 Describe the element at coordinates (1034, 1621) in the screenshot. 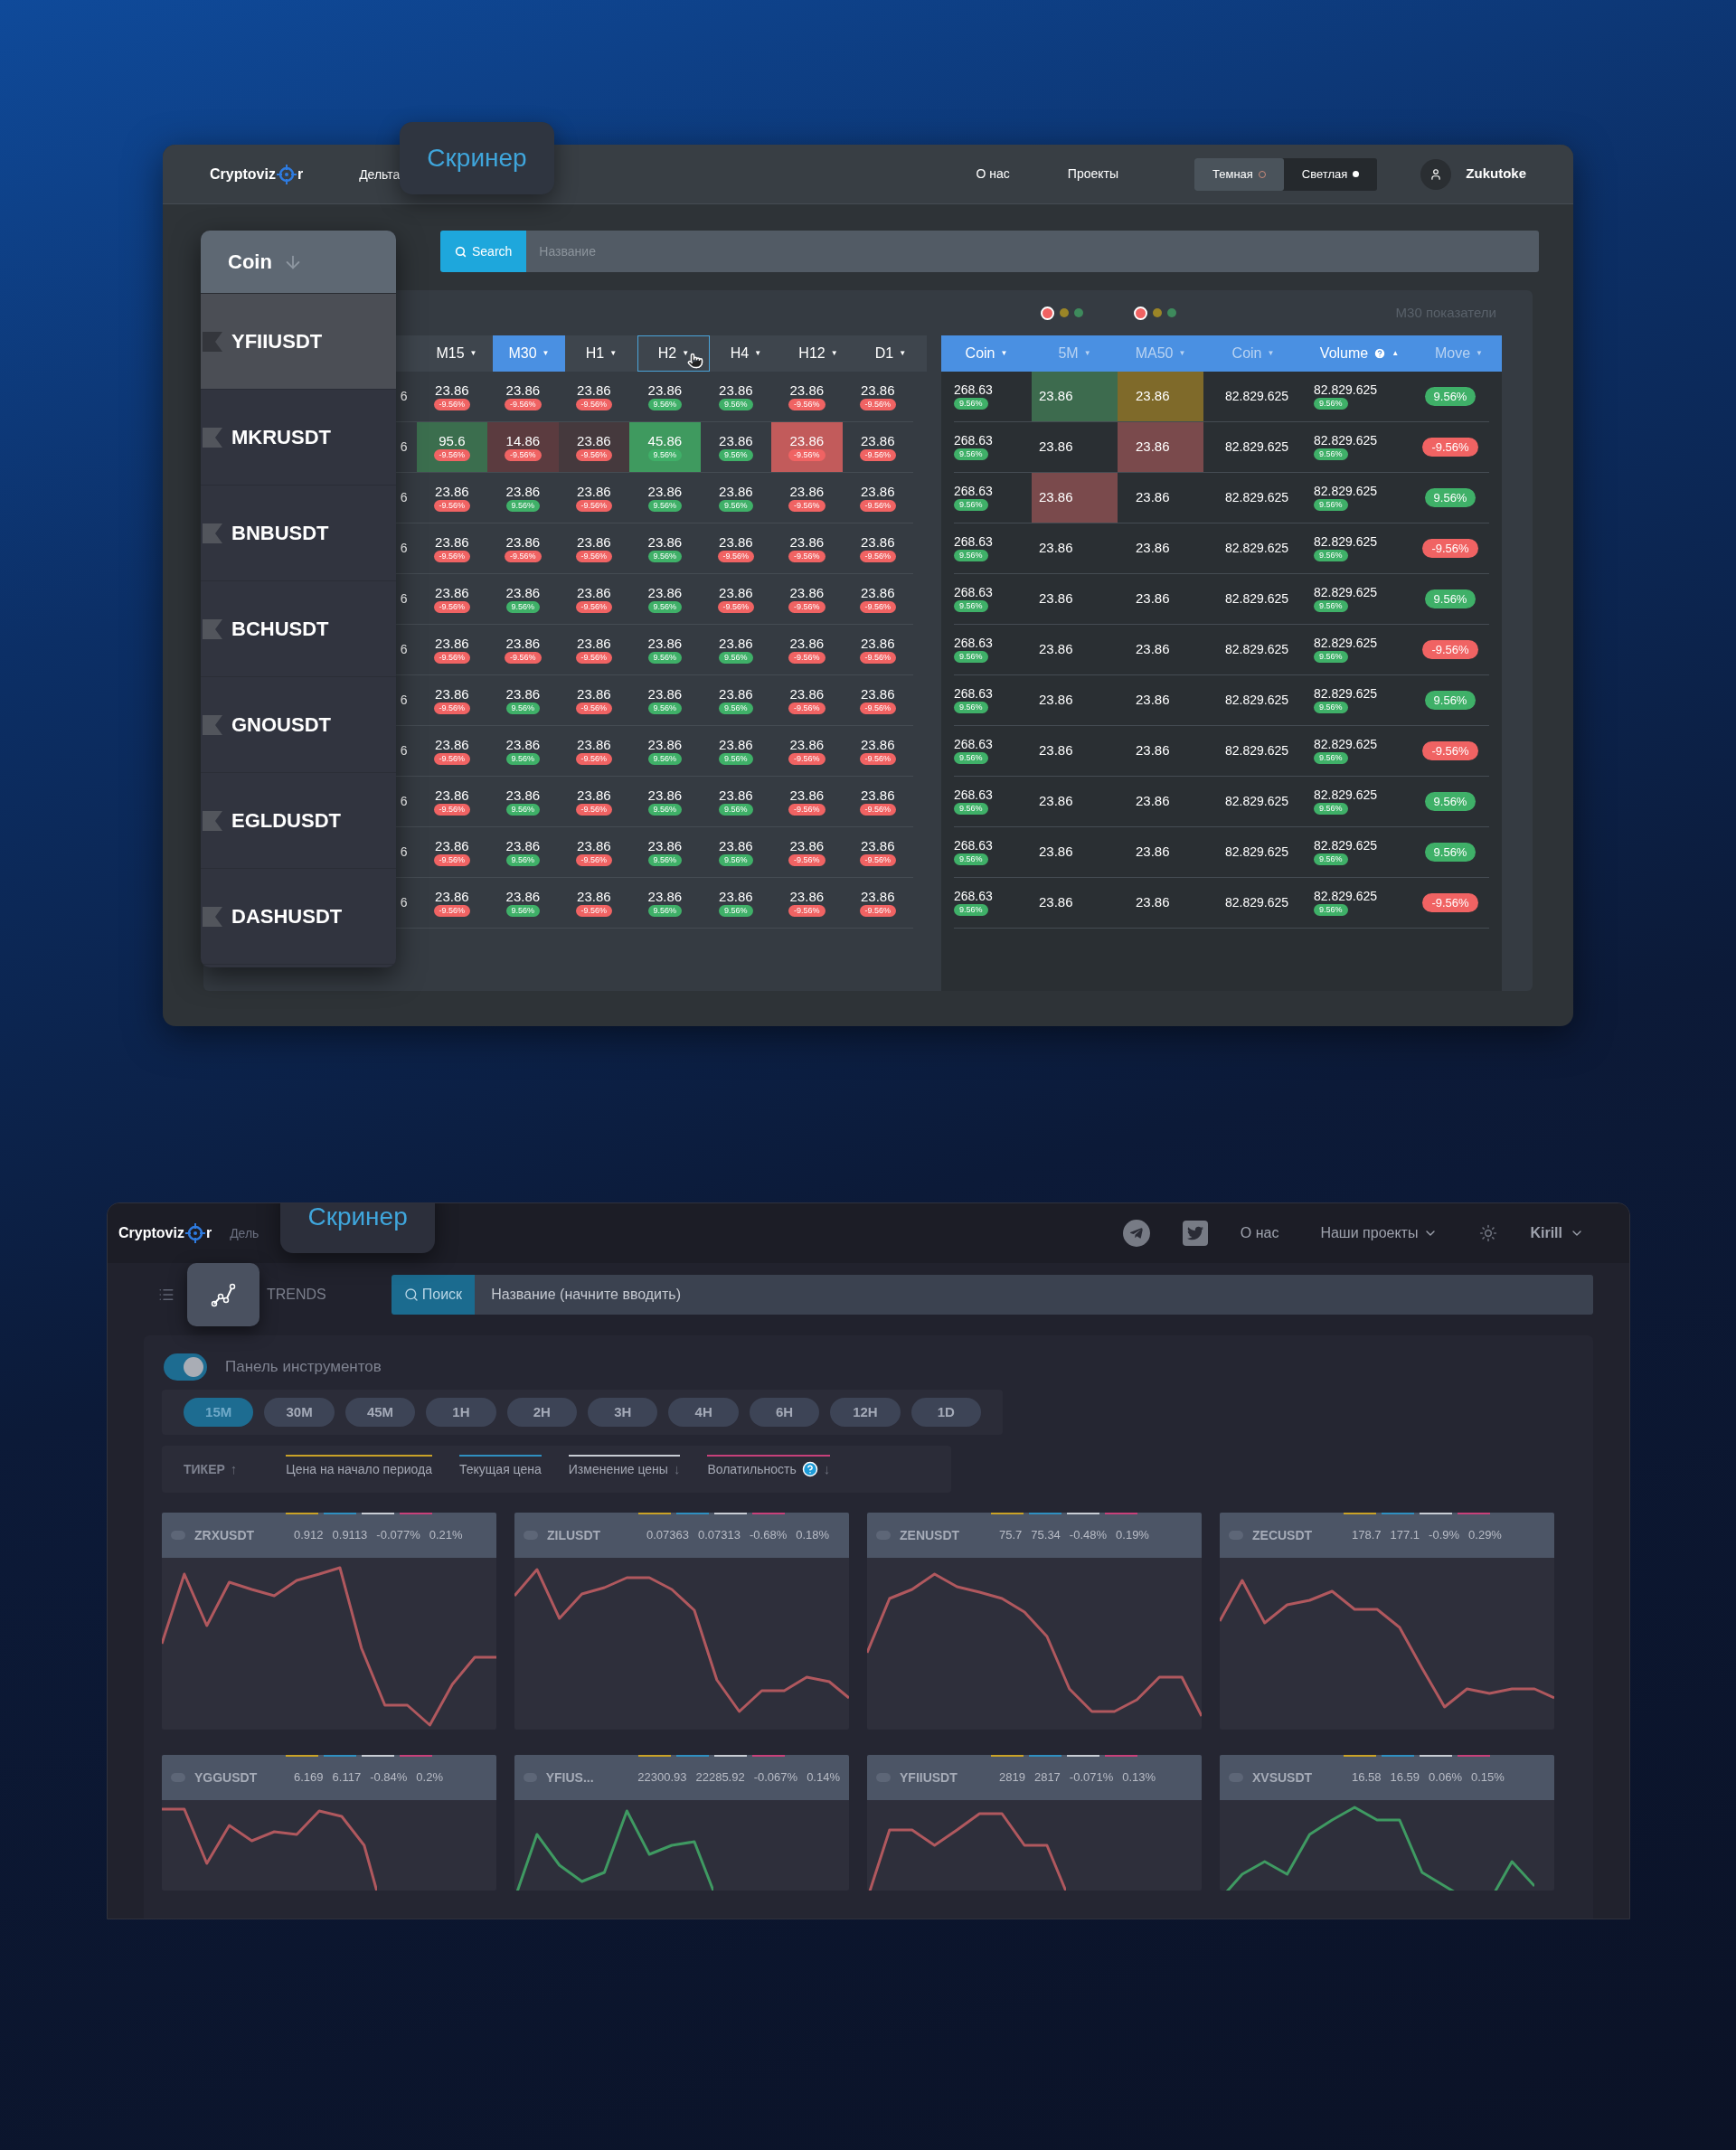

I see `ticker-card: ZENUSDT 75.7 75.34 -0.48% 0.19%` at that location.